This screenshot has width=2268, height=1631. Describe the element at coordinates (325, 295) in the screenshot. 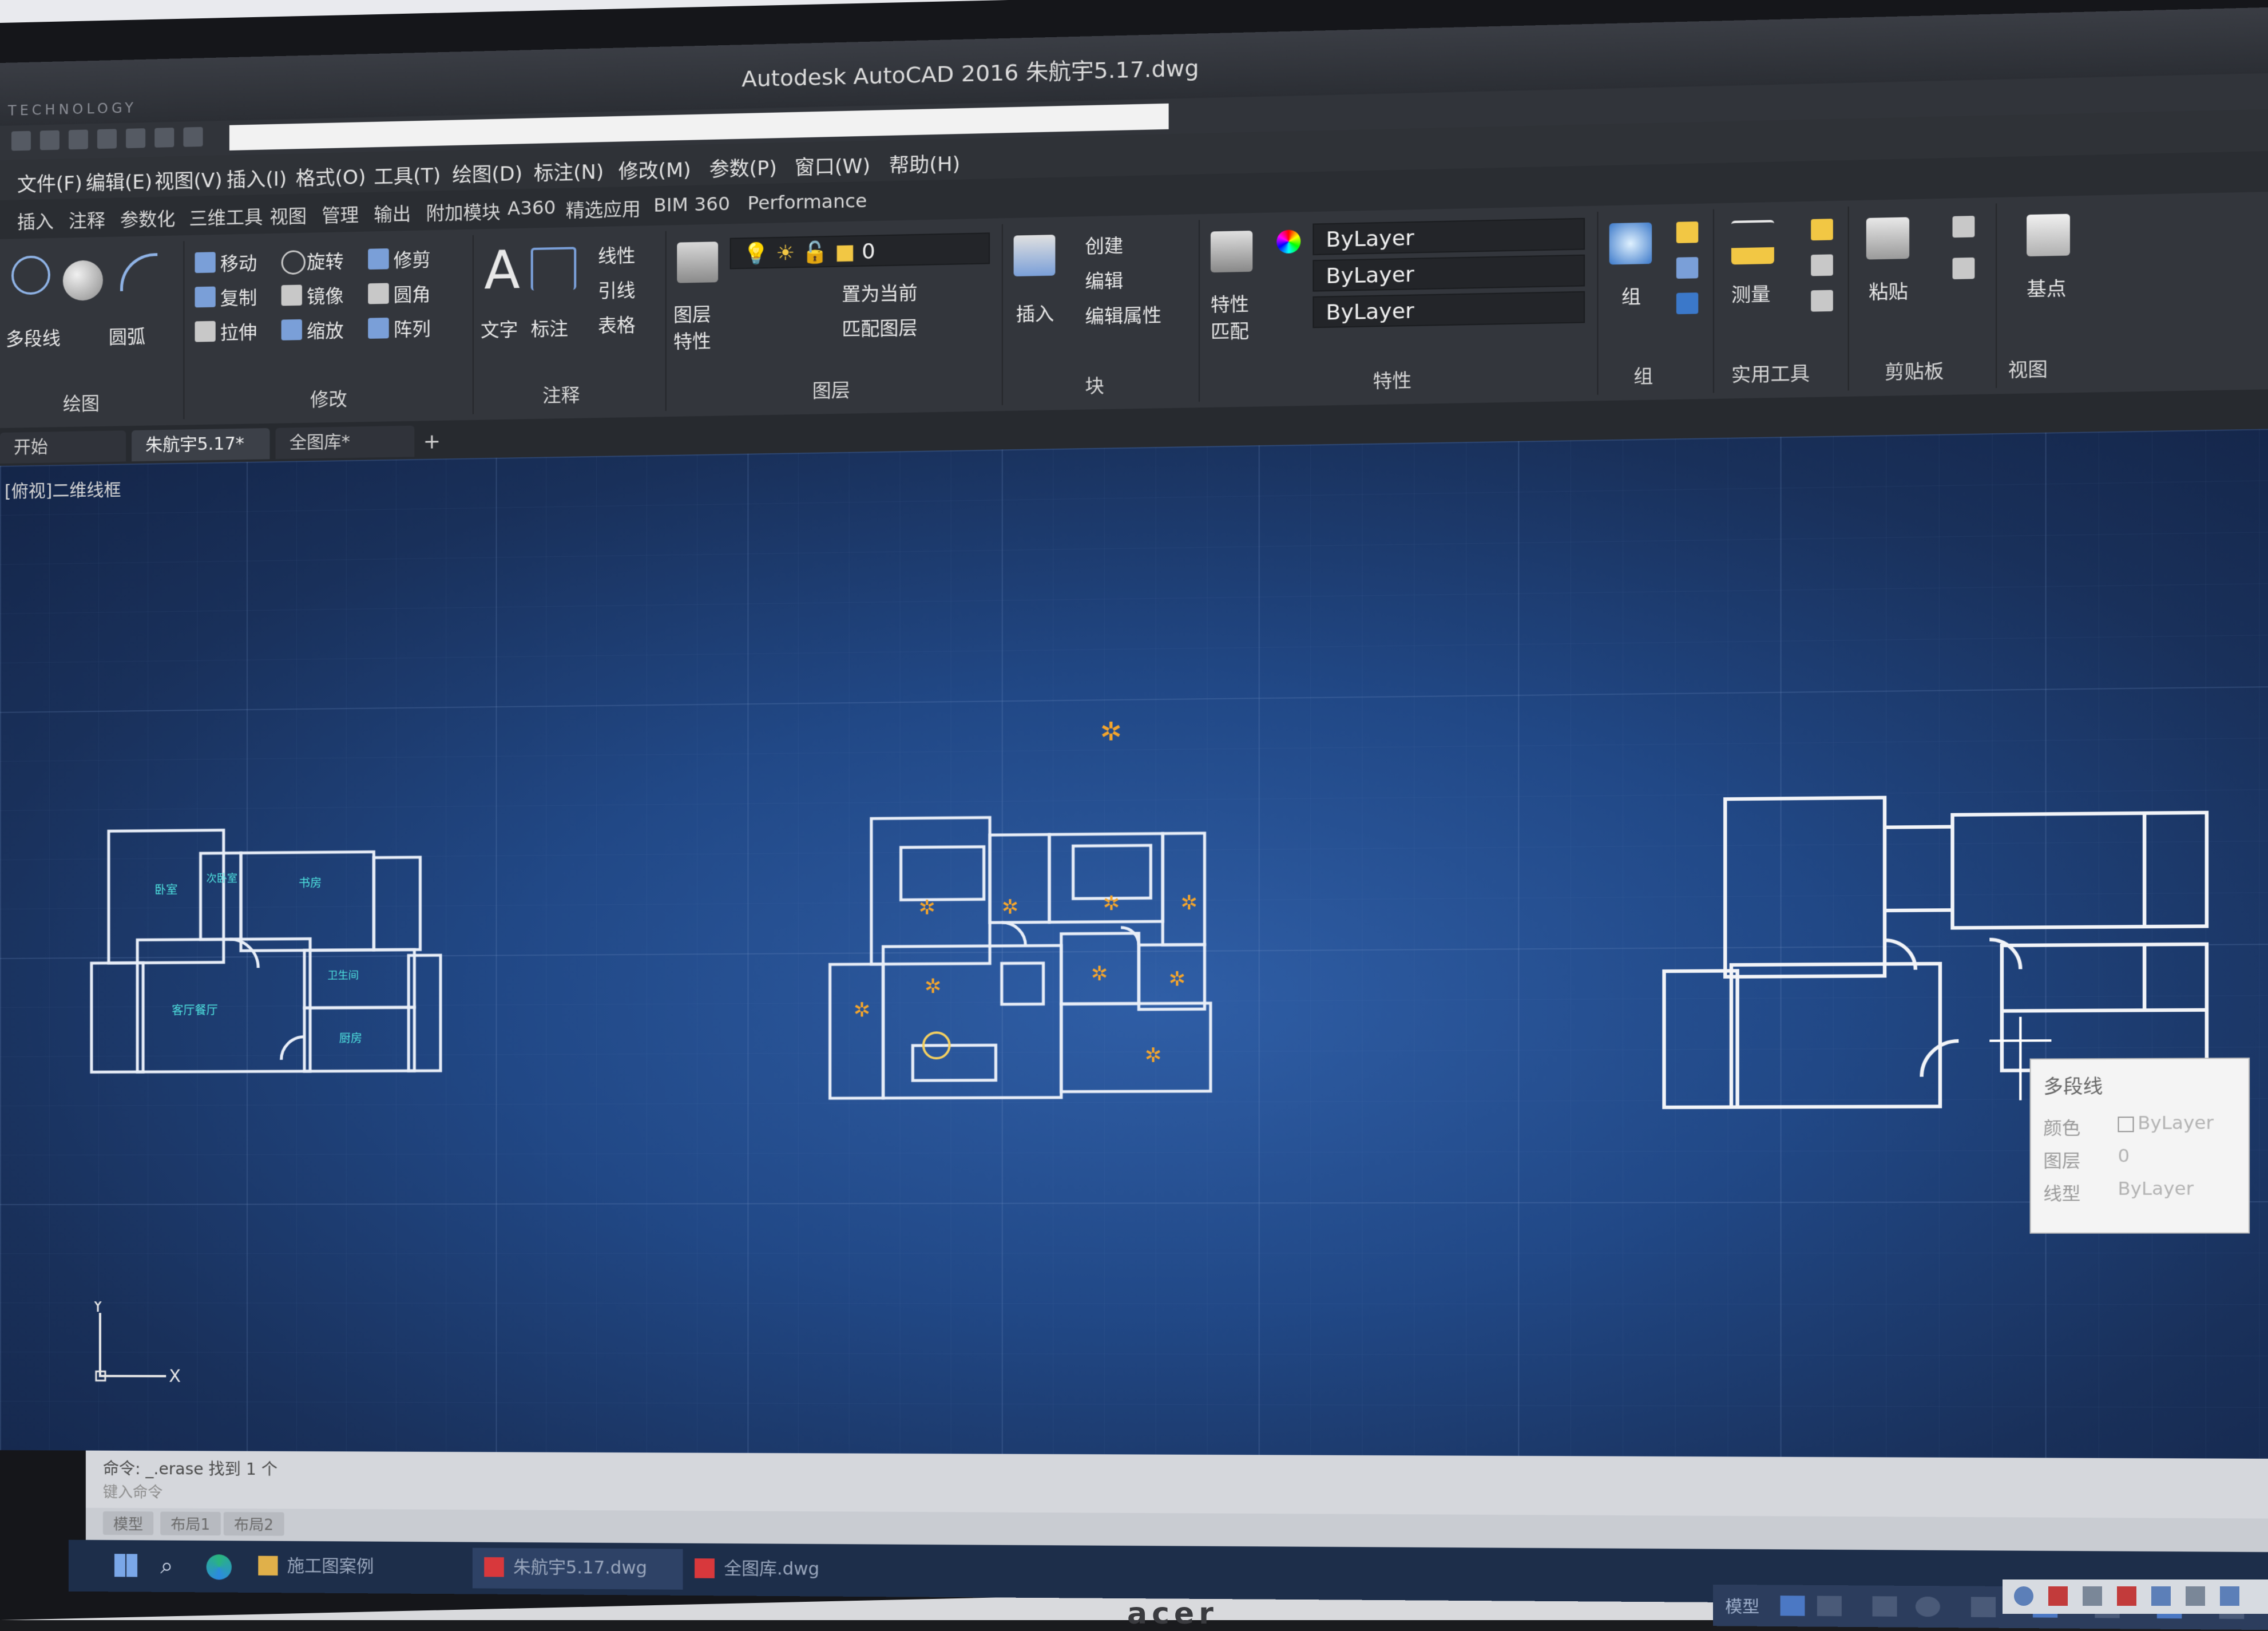

I see `mirror-button: 镜像` at that location.